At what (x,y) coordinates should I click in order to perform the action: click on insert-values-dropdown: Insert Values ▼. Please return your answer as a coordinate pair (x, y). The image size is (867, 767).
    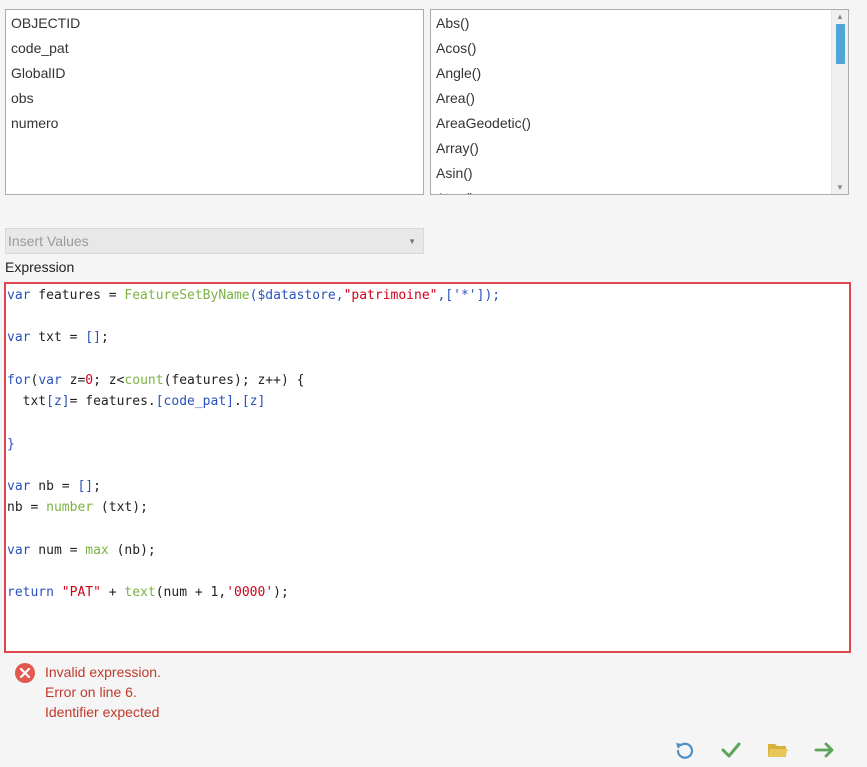
    Looking at the image, I should click on (214, 241).